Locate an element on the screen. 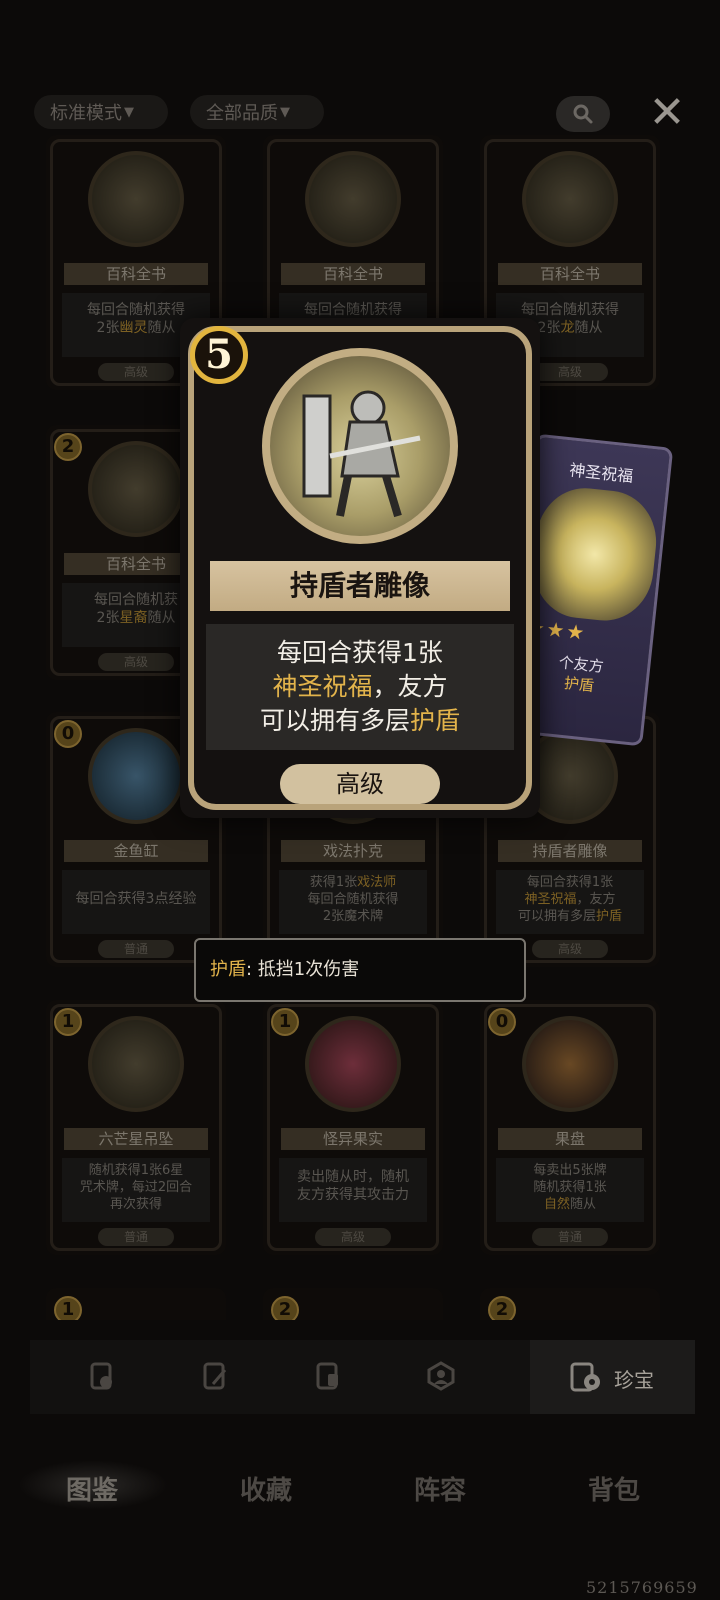 This screenshot has width=720, height=1600. card-desc-line: 自然随从 is located at coordinates (570, 1204).